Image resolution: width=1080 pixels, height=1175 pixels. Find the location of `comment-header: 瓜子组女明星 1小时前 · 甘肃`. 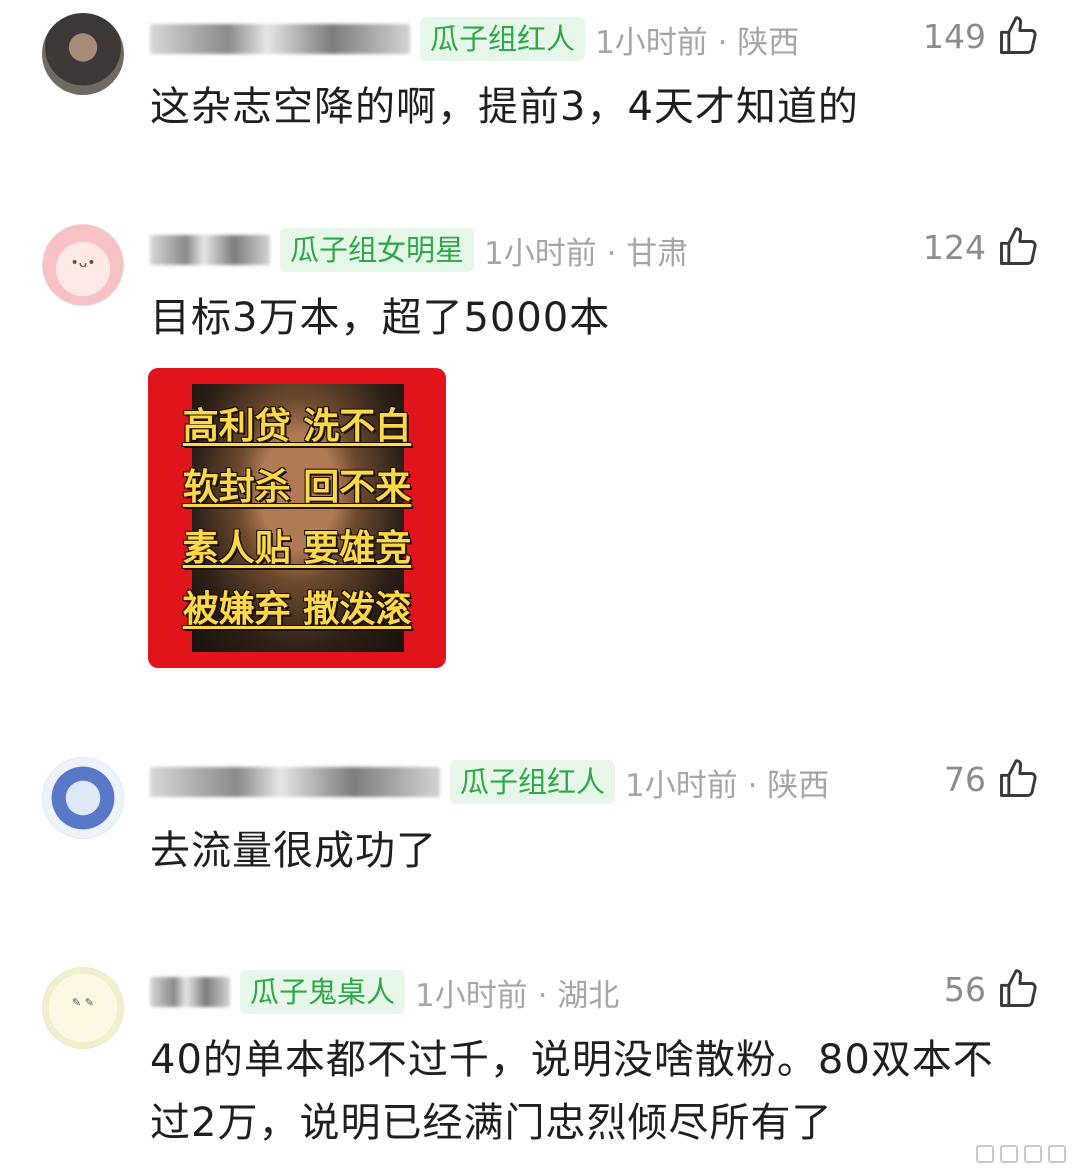

comment-header: 瓜子组女明星 1小时前 · 甘肃 is located at coordinates (419, 250).